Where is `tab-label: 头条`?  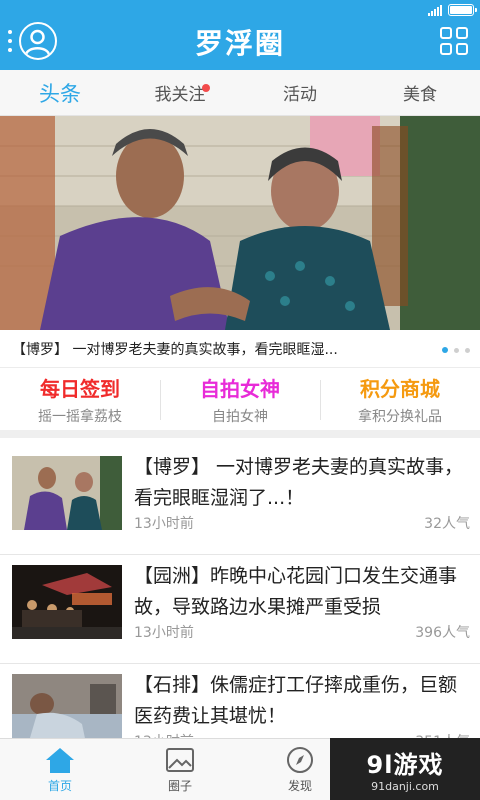
tab-label: 头条 is located at coordinates (60, 93).